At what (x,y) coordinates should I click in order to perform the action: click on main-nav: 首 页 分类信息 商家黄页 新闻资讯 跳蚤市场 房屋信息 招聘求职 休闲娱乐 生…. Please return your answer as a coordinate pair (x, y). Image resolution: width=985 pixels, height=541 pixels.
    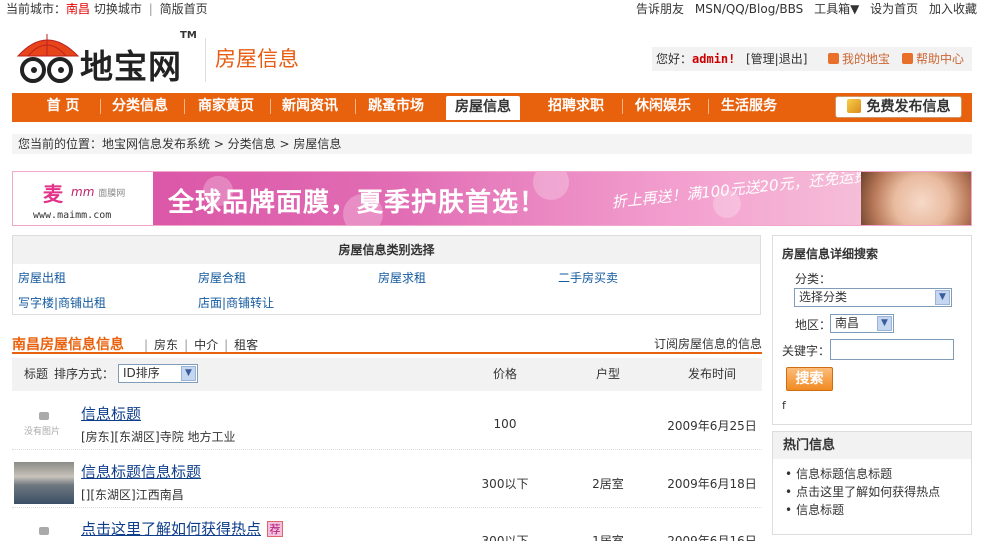
    Looking at the image, I should click on (492, 107).